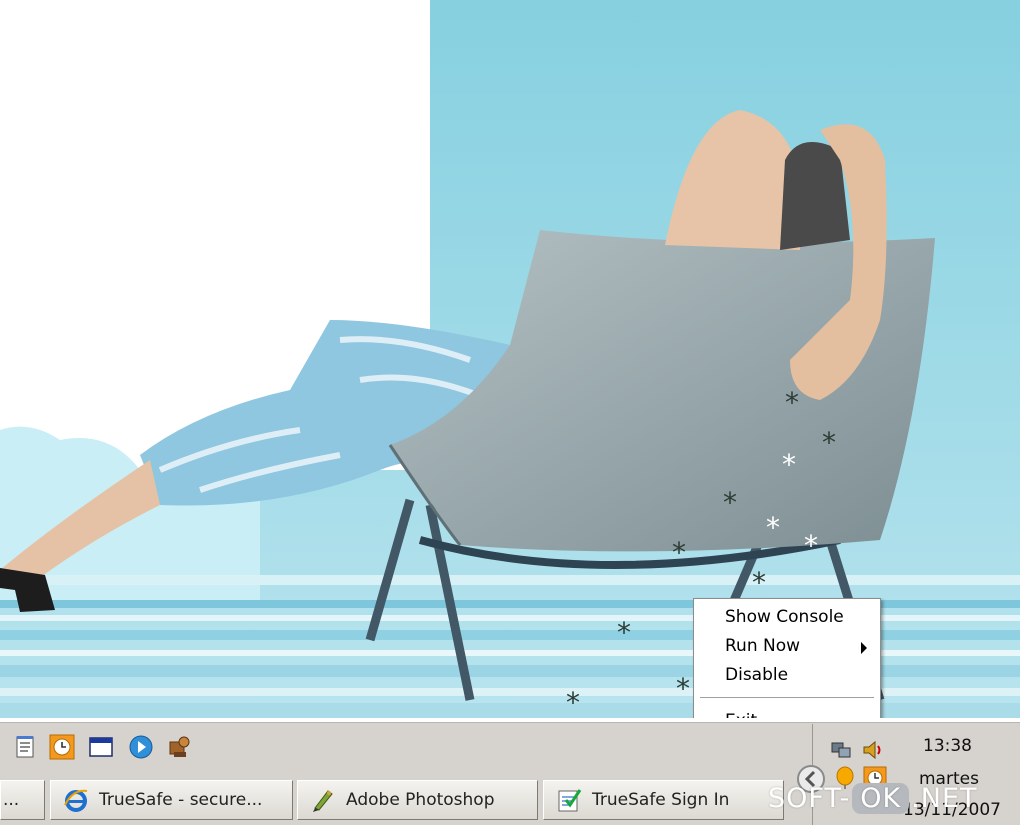 The width and height of the screenshot is (1020, 825). I want to click on checklist-icon, so click(570, 800).